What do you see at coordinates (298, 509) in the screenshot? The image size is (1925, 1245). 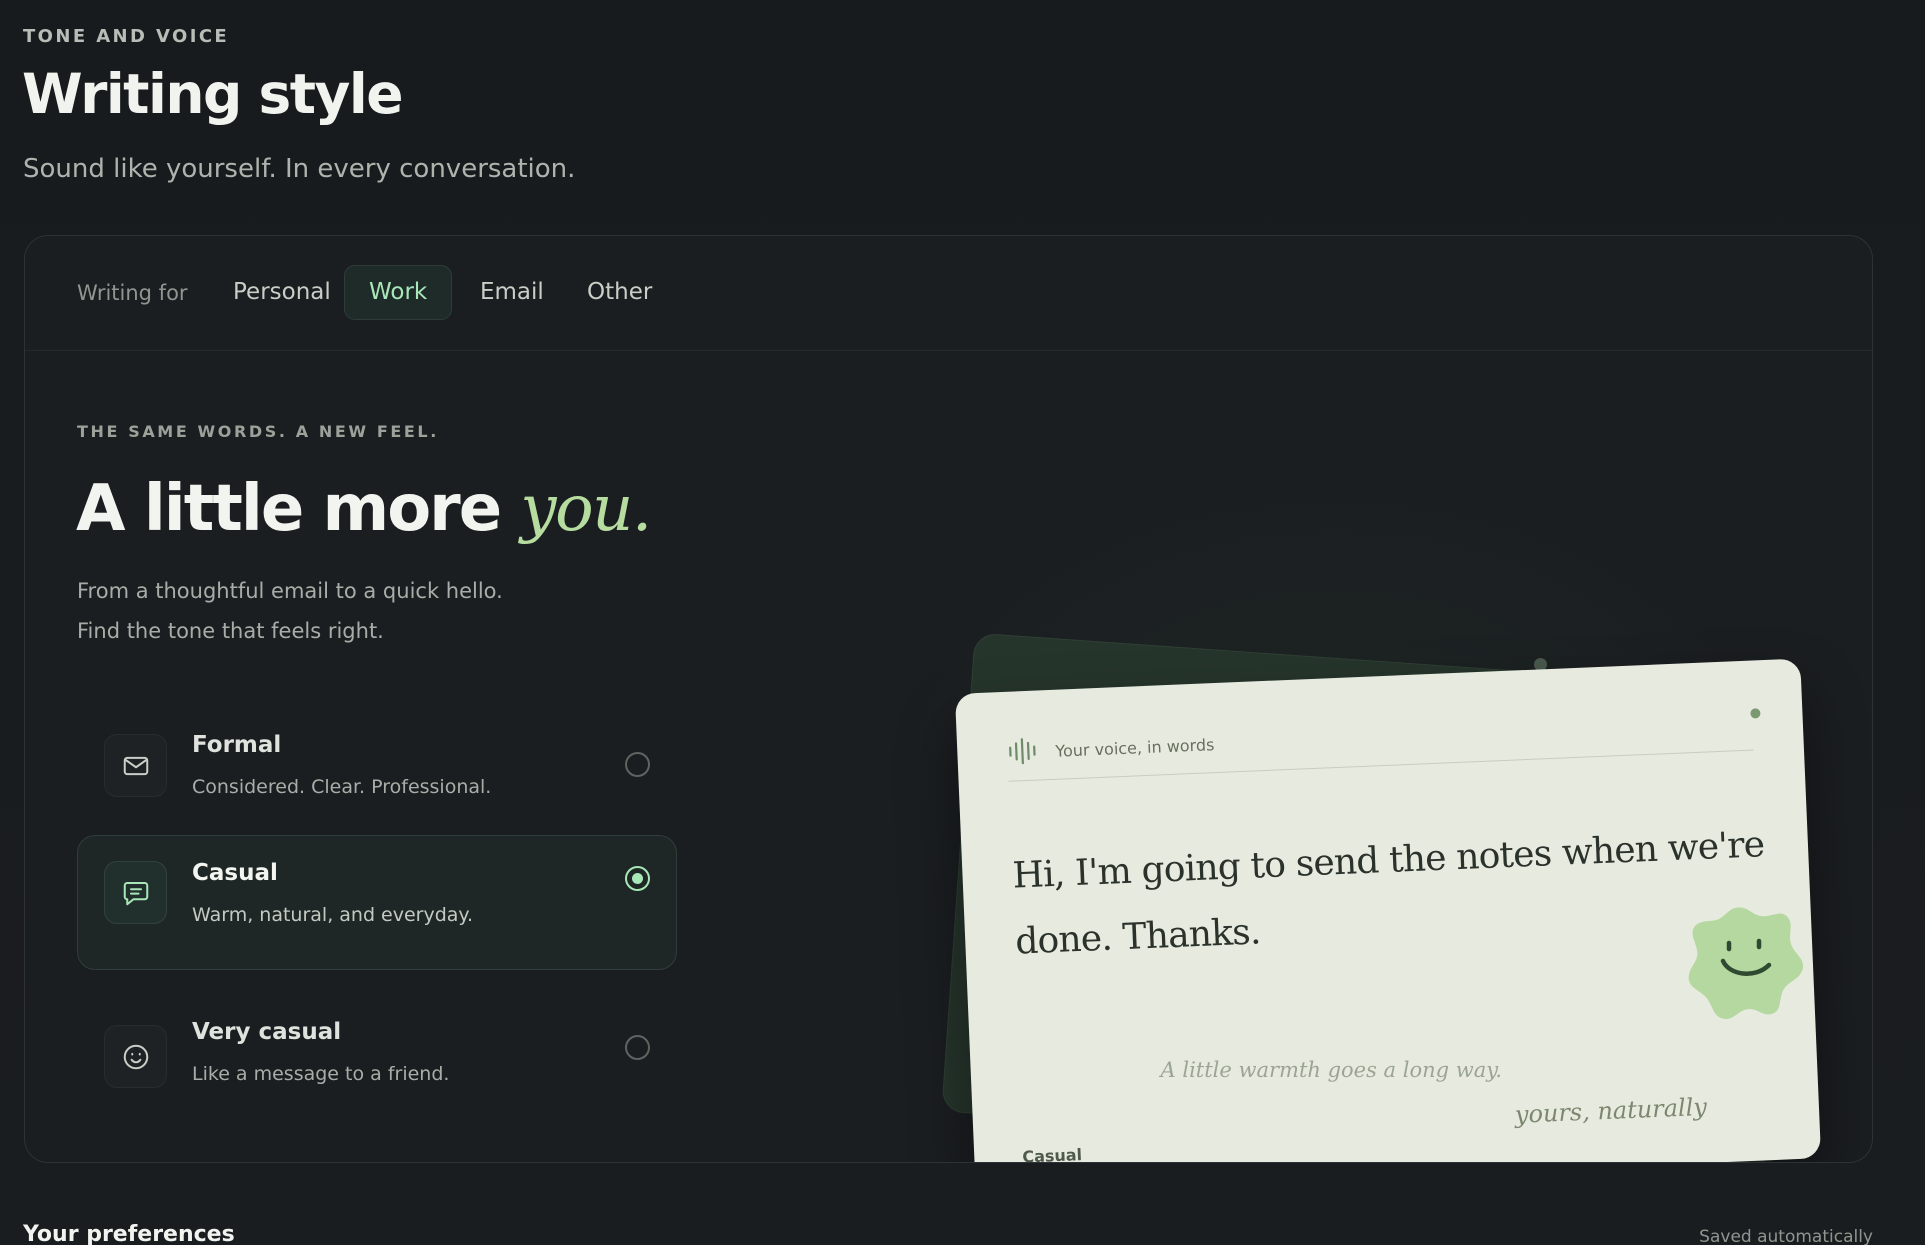 I see `hero-main: A little more` at bounding box center [298, 509].